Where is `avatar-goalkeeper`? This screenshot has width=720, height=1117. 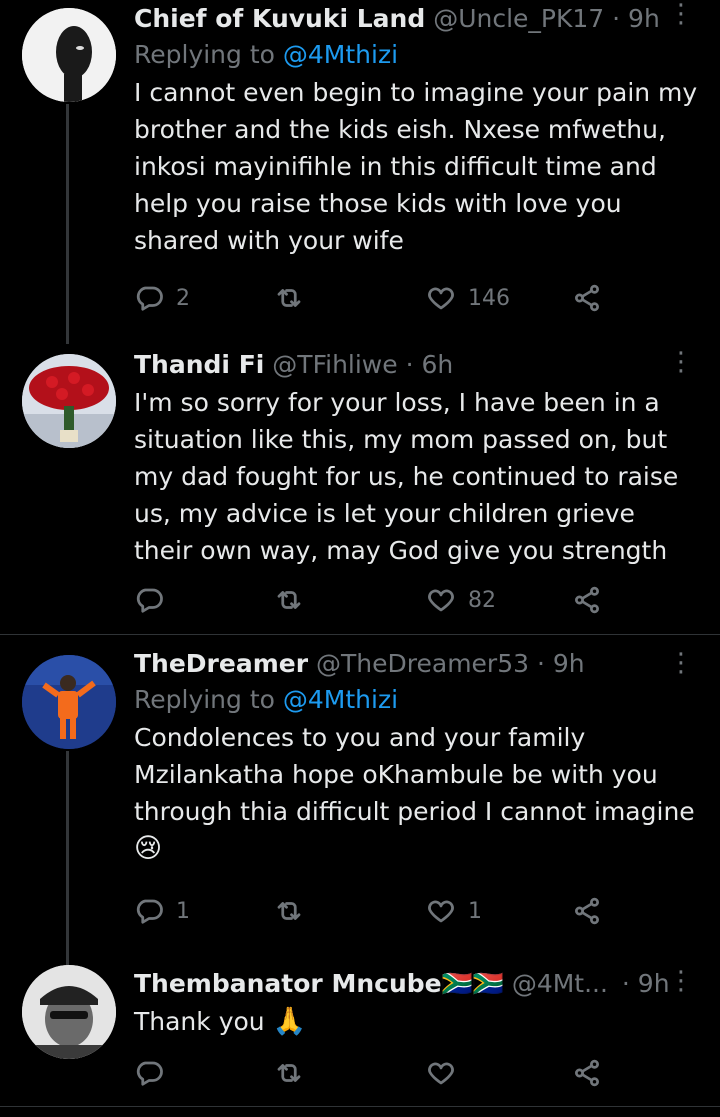
avatar-goalkeeper is located at coordinates (69, 702).